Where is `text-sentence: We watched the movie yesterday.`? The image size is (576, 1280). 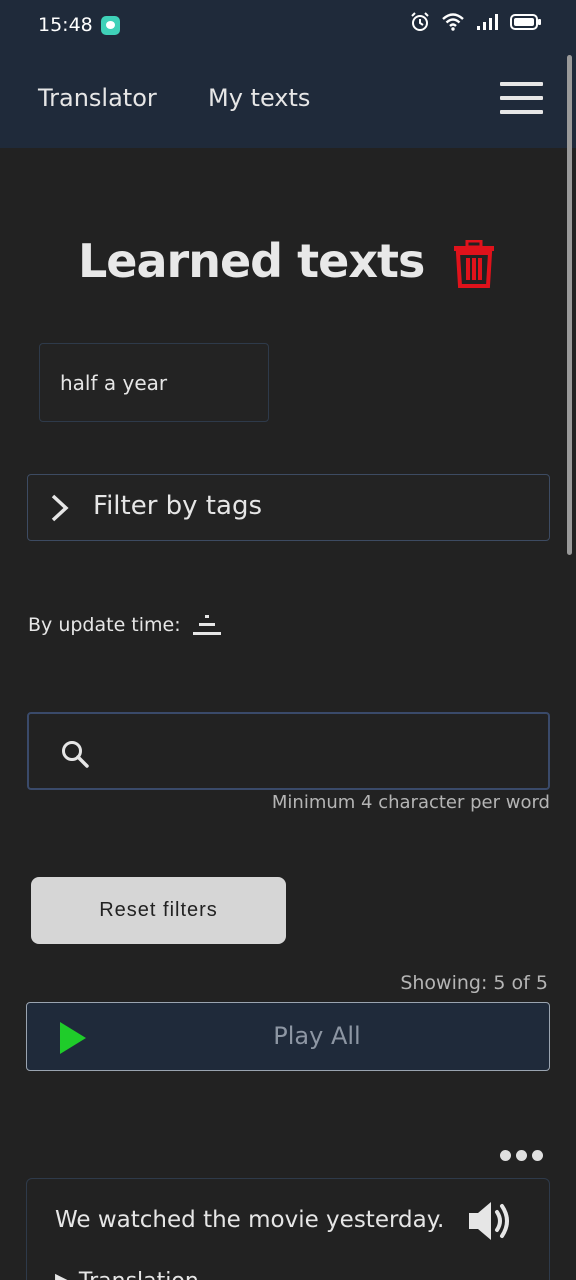
text-sentence: We watched the movie yesterday. is located at coordinates (250, 1220).